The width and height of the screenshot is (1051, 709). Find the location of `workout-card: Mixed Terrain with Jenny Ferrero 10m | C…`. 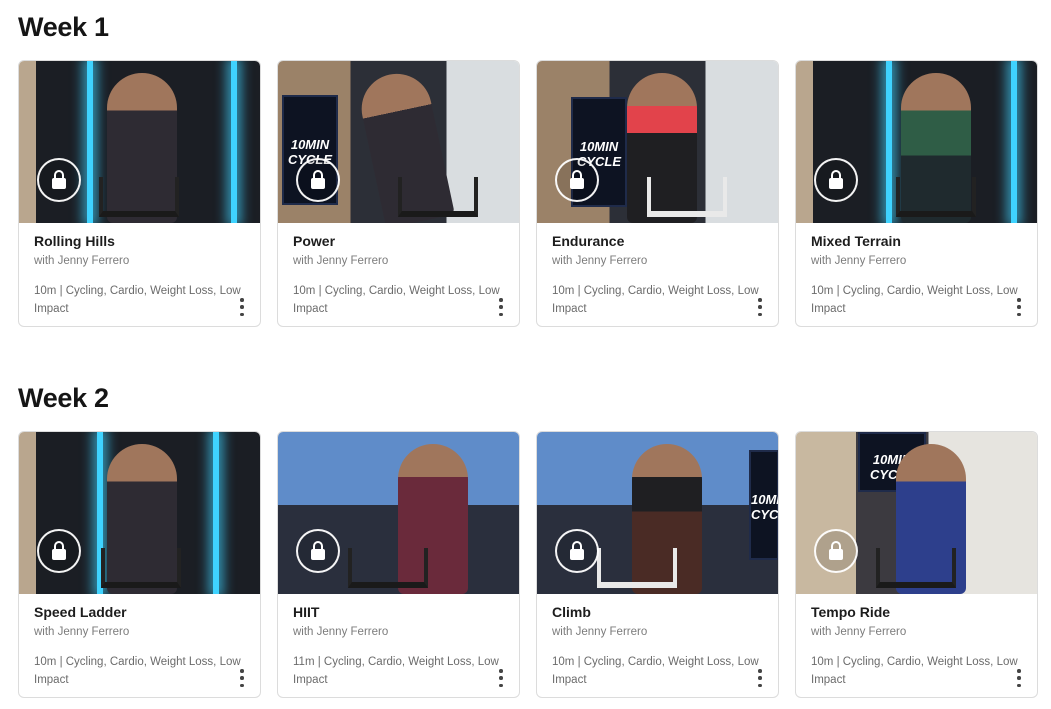

workout-card: Mixed Terrain with Jenny Ferrero 10m | C… is located at coordinates (916, 193).